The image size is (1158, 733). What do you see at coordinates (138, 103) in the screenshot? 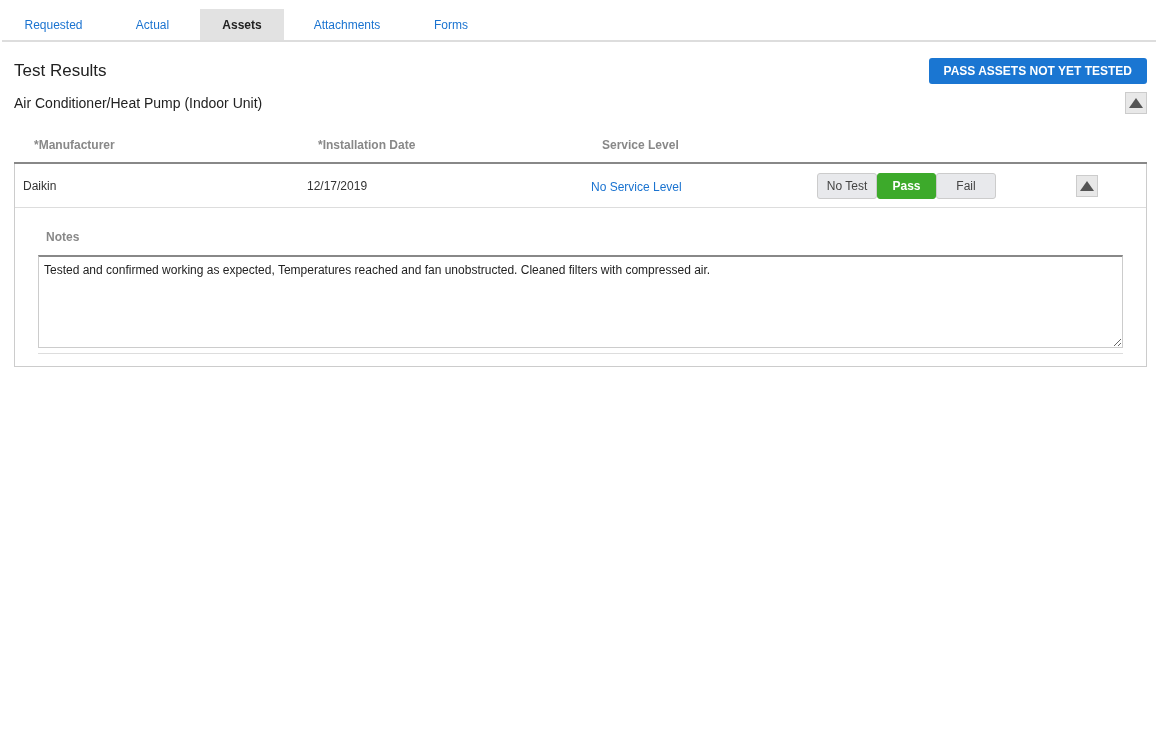
I see `asset-group-title: Air Conditioner/Heat Pump (Indoor Unit)` at bounding box center [138, 103].